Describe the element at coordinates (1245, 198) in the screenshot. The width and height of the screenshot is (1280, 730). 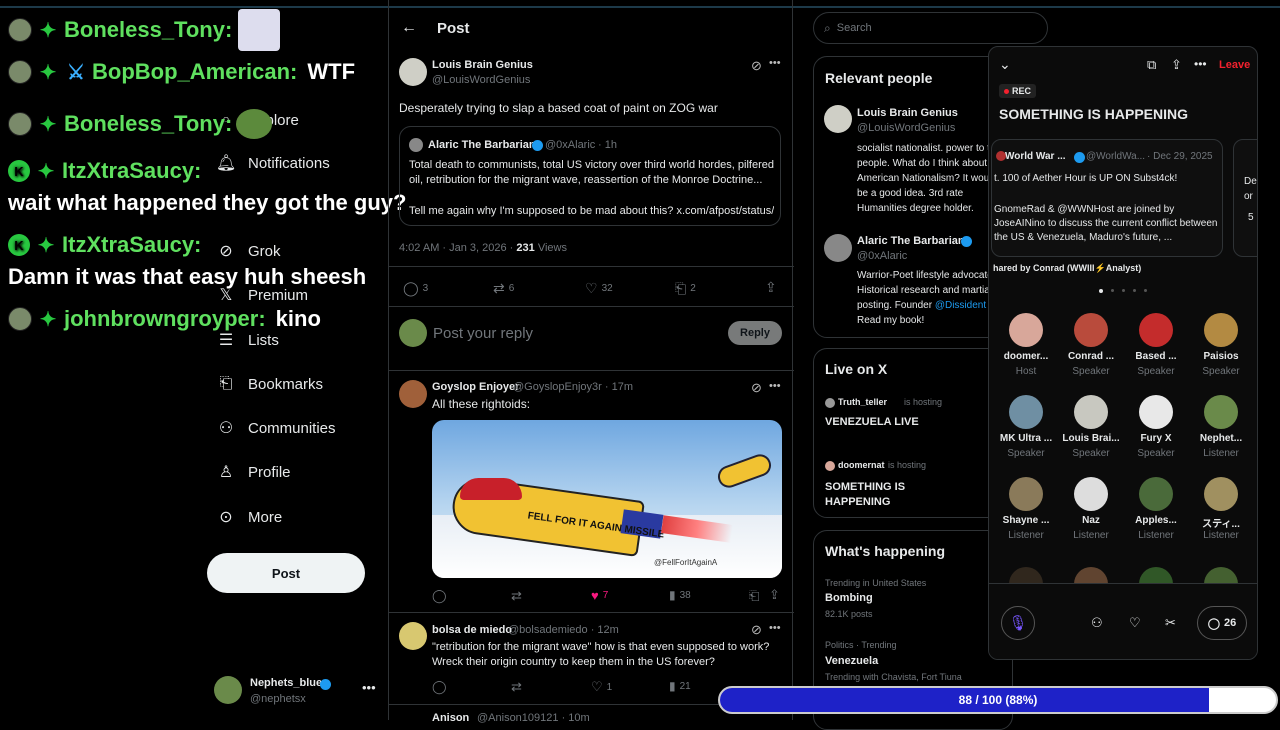
I see `next-post-card: De or 5` at that location.